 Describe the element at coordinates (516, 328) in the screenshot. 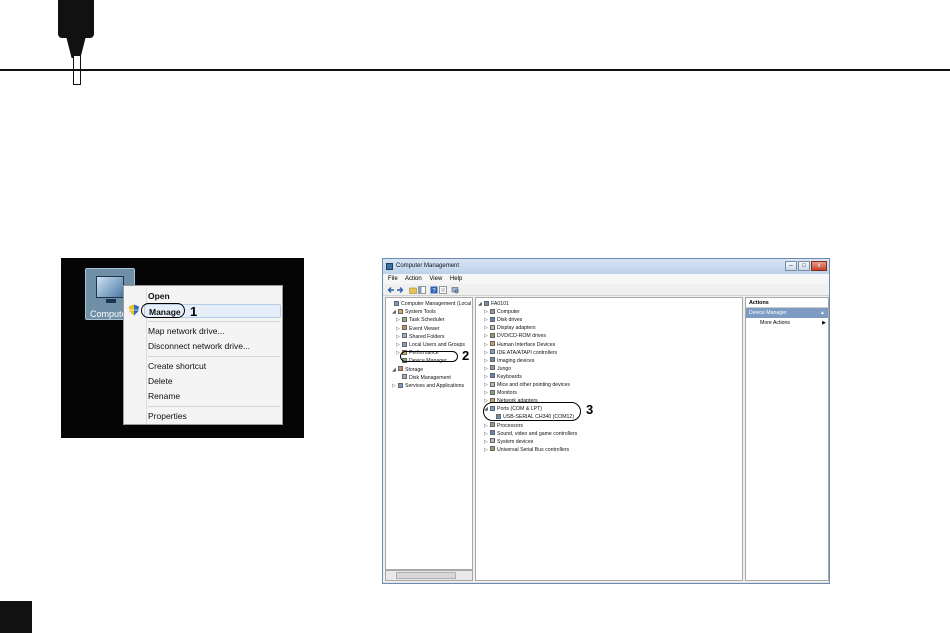

I see `tree-item-label: Display adapters` at that location.